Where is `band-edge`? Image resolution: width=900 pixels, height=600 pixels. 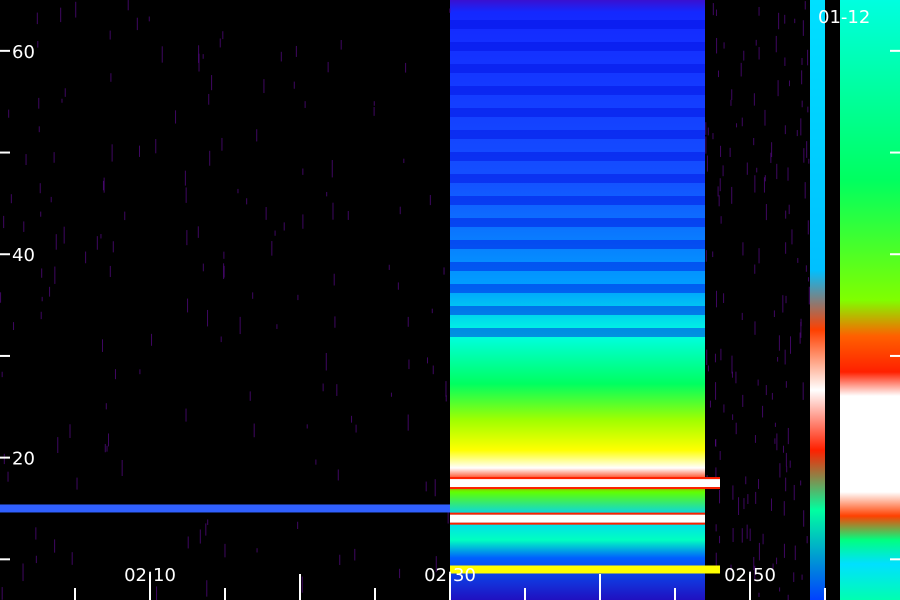 band-edge is located at coordinates (585, 488).